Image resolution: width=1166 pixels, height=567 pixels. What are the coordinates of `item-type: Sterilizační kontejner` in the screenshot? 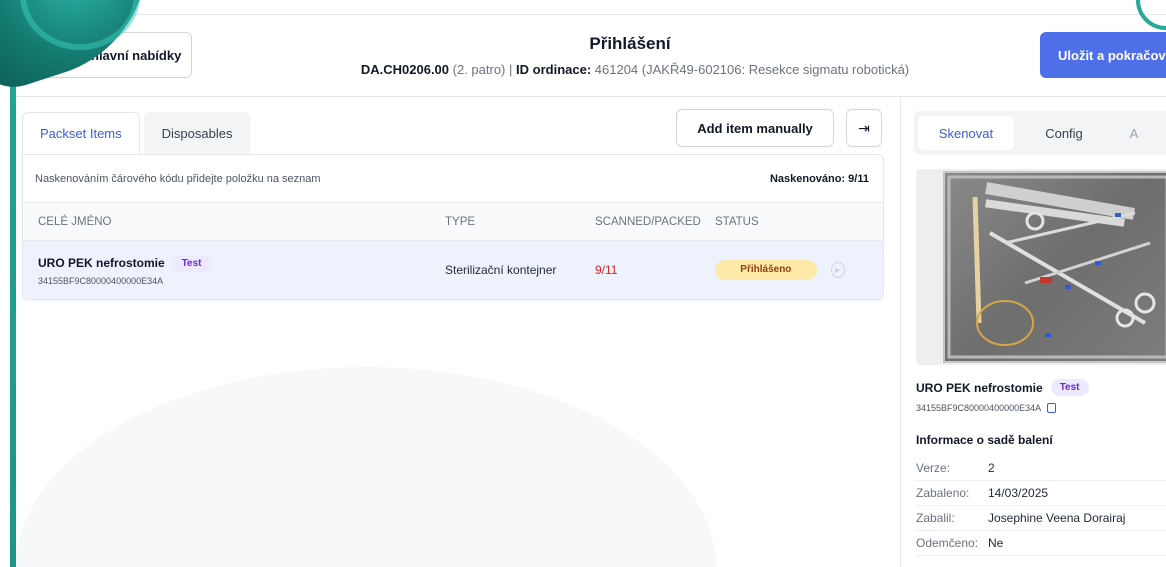 It's located at (501, 270).